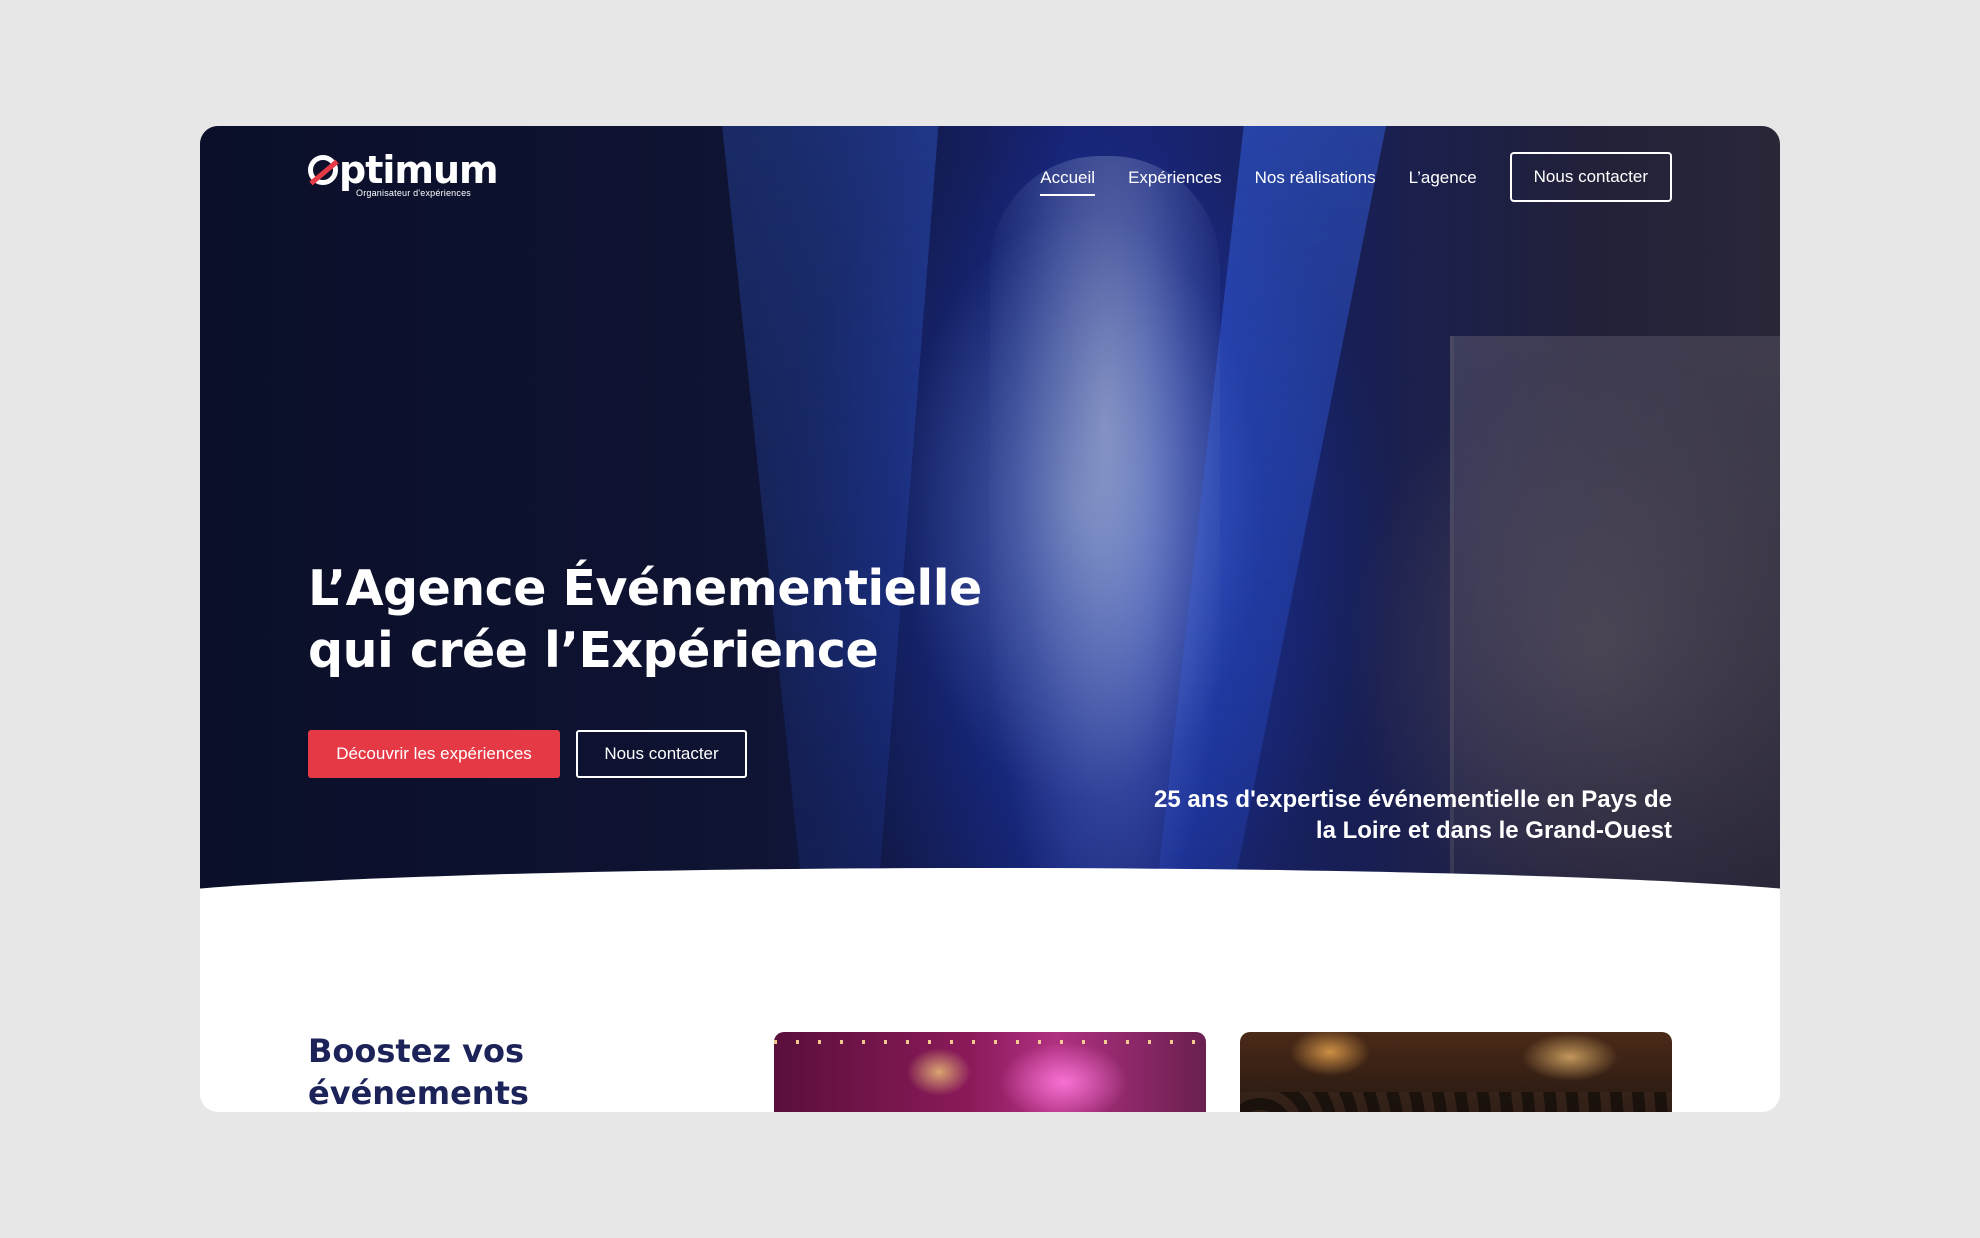 The width and height of the screenshot is (1980, 1238). Describe the element at coordinates (419, 170) in the screenshot. I see `logo-text: ptimum` at that location.